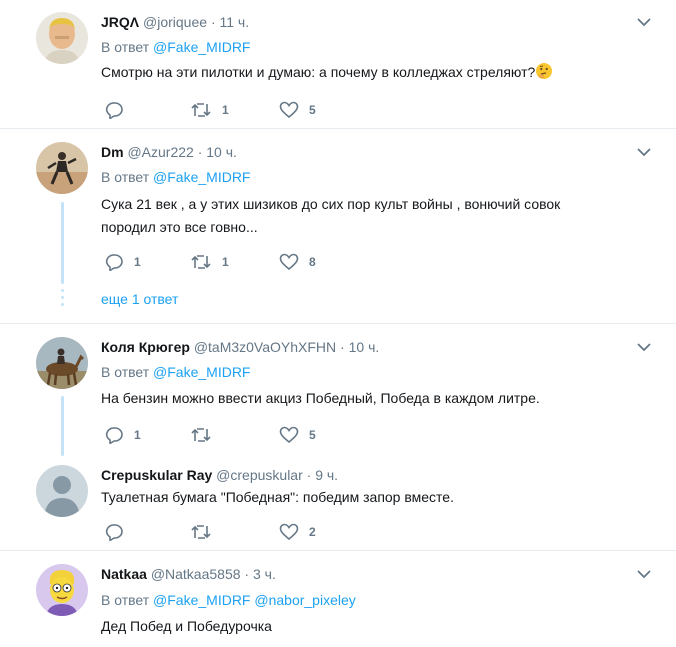 The image size is (676, 647). Describe the element at coordinates (251, 532) in the screenshot. I see `tweet-actions: 2` at that location.